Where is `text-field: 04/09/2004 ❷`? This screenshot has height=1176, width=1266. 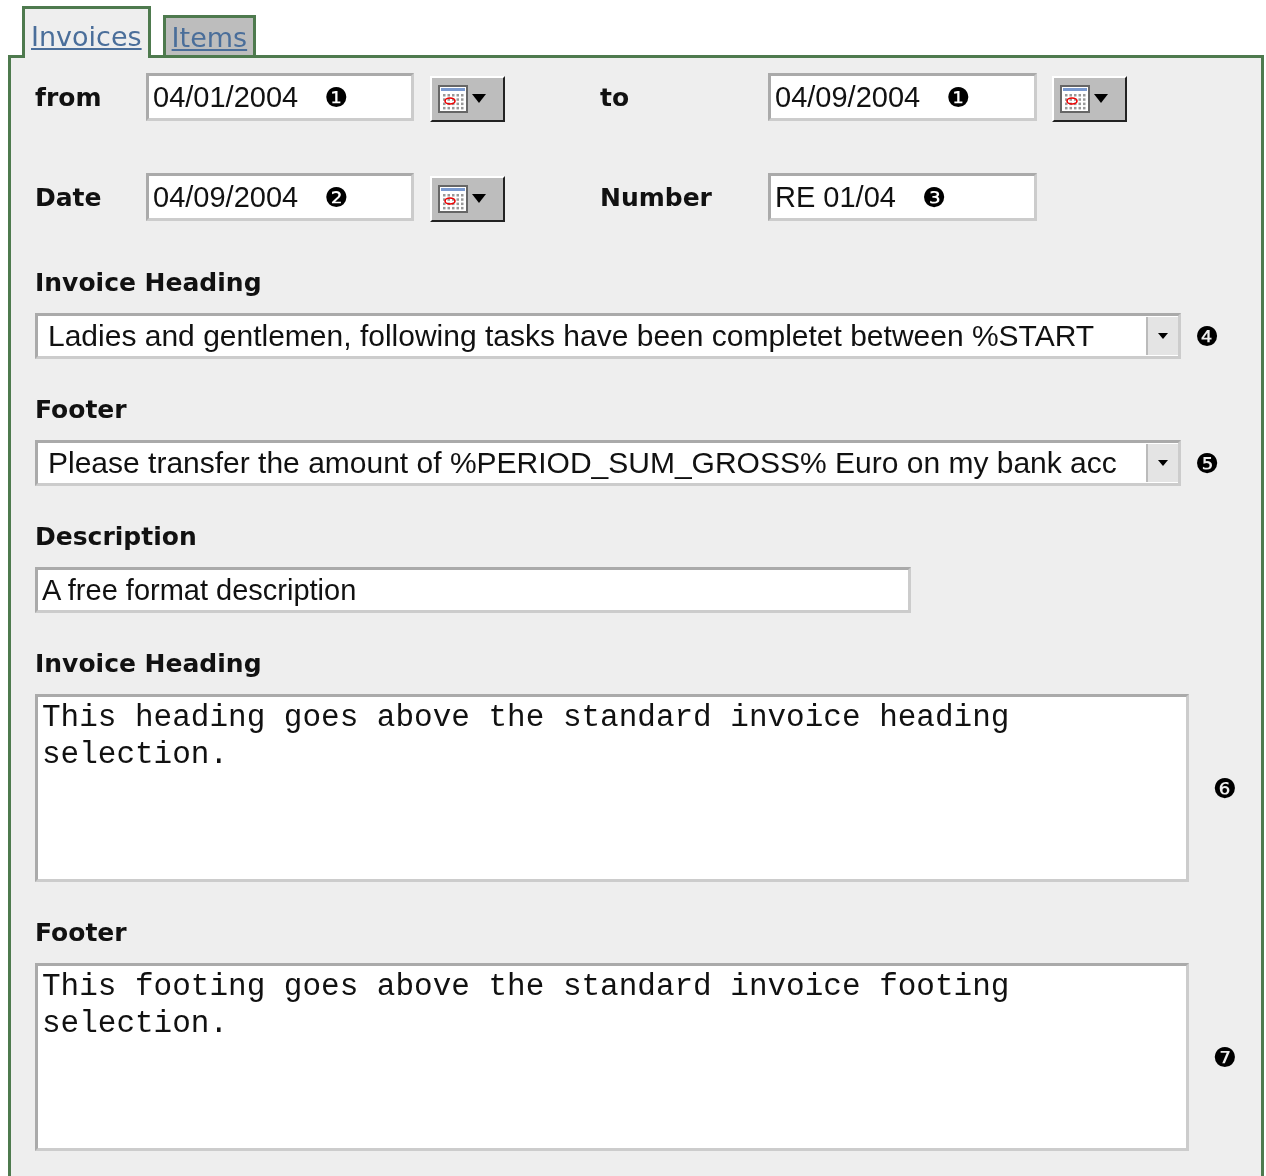
text-field: 04/09/2004 ❷ is located at coordinates (280, 197).